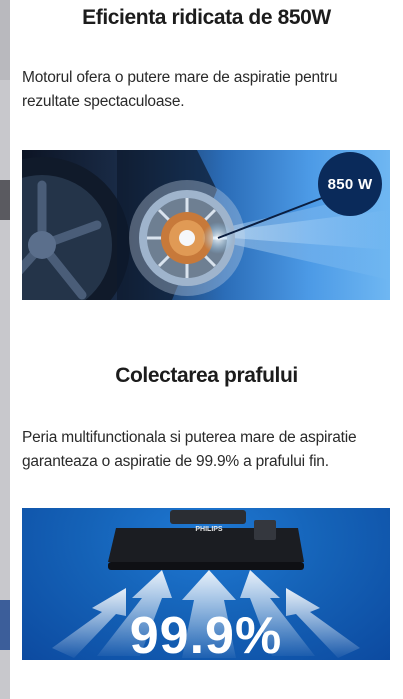 Image resolution: width=403 pixels, height=699 pixels. I want to click on dust-pickup-percentage: 99.9%, so click(206, 633).